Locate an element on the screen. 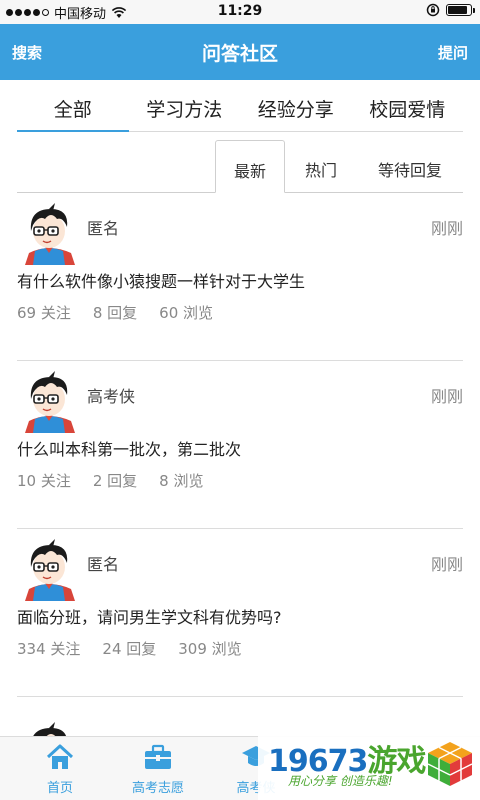  category-tabs: 全部 学习方法 经验分享 校园爱情 is located at coordinates (240, 106).